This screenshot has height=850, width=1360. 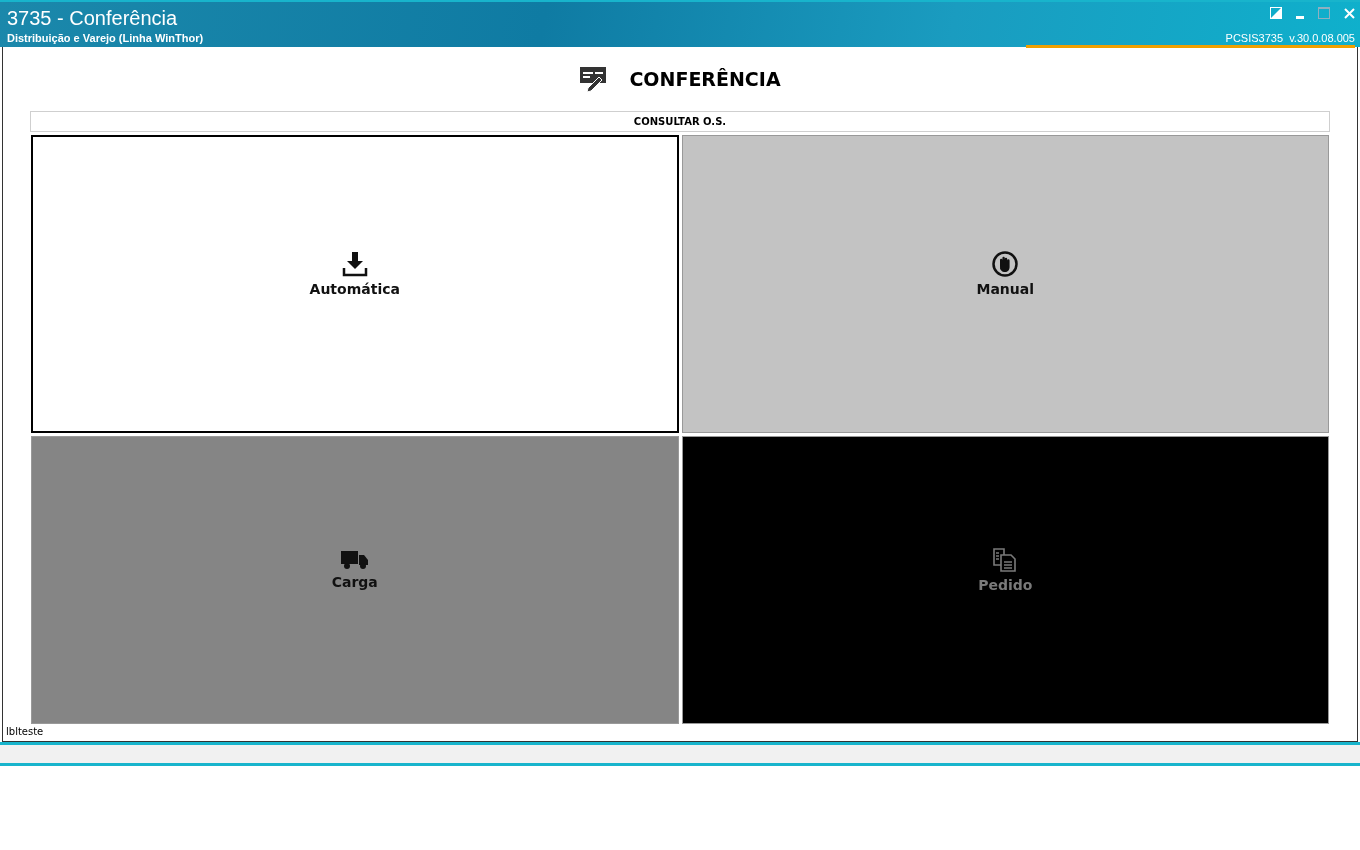 I want to click on documents-icon, so click(x=1005, y=560).